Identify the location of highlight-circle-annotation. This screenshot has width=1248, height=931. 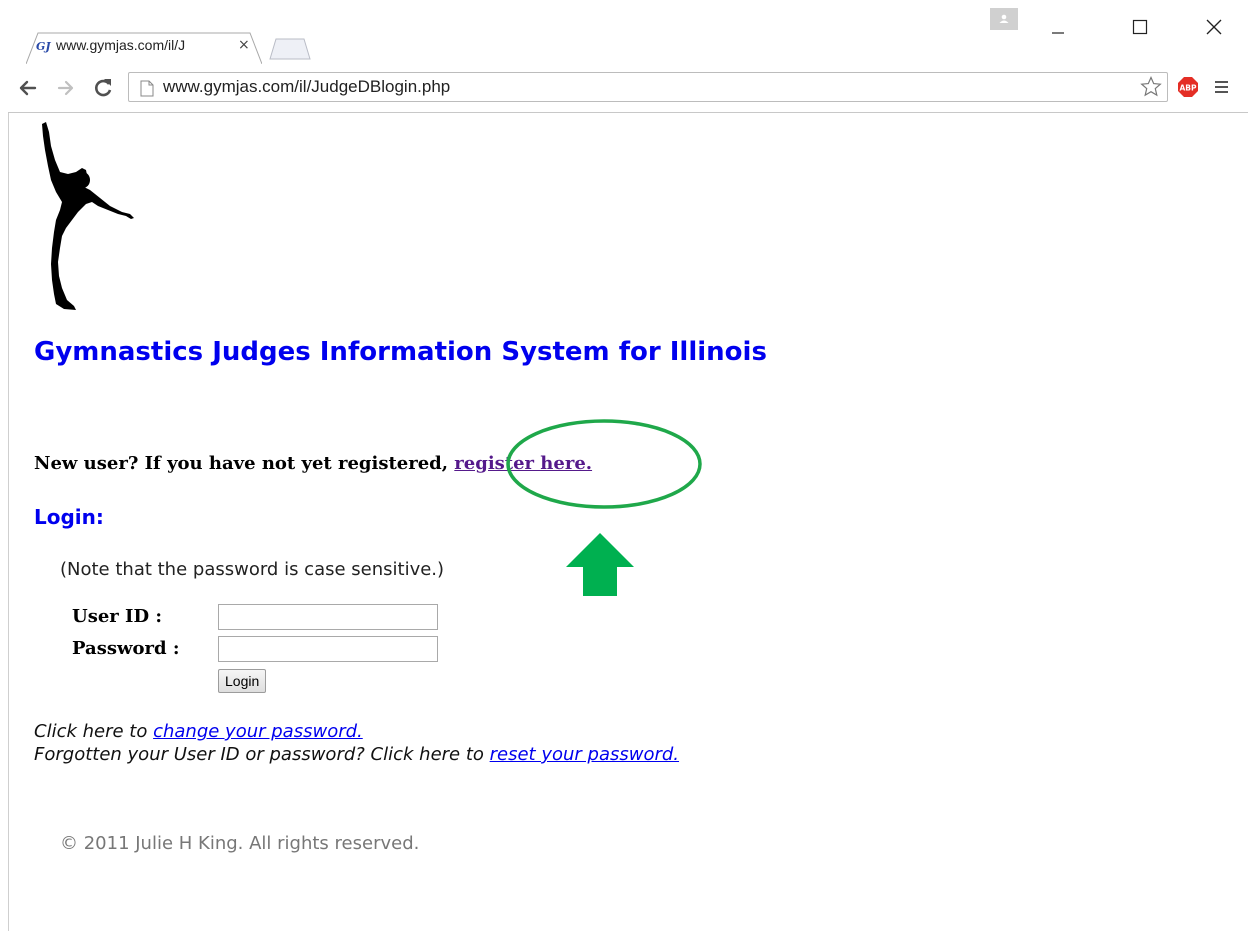
(604, 464).